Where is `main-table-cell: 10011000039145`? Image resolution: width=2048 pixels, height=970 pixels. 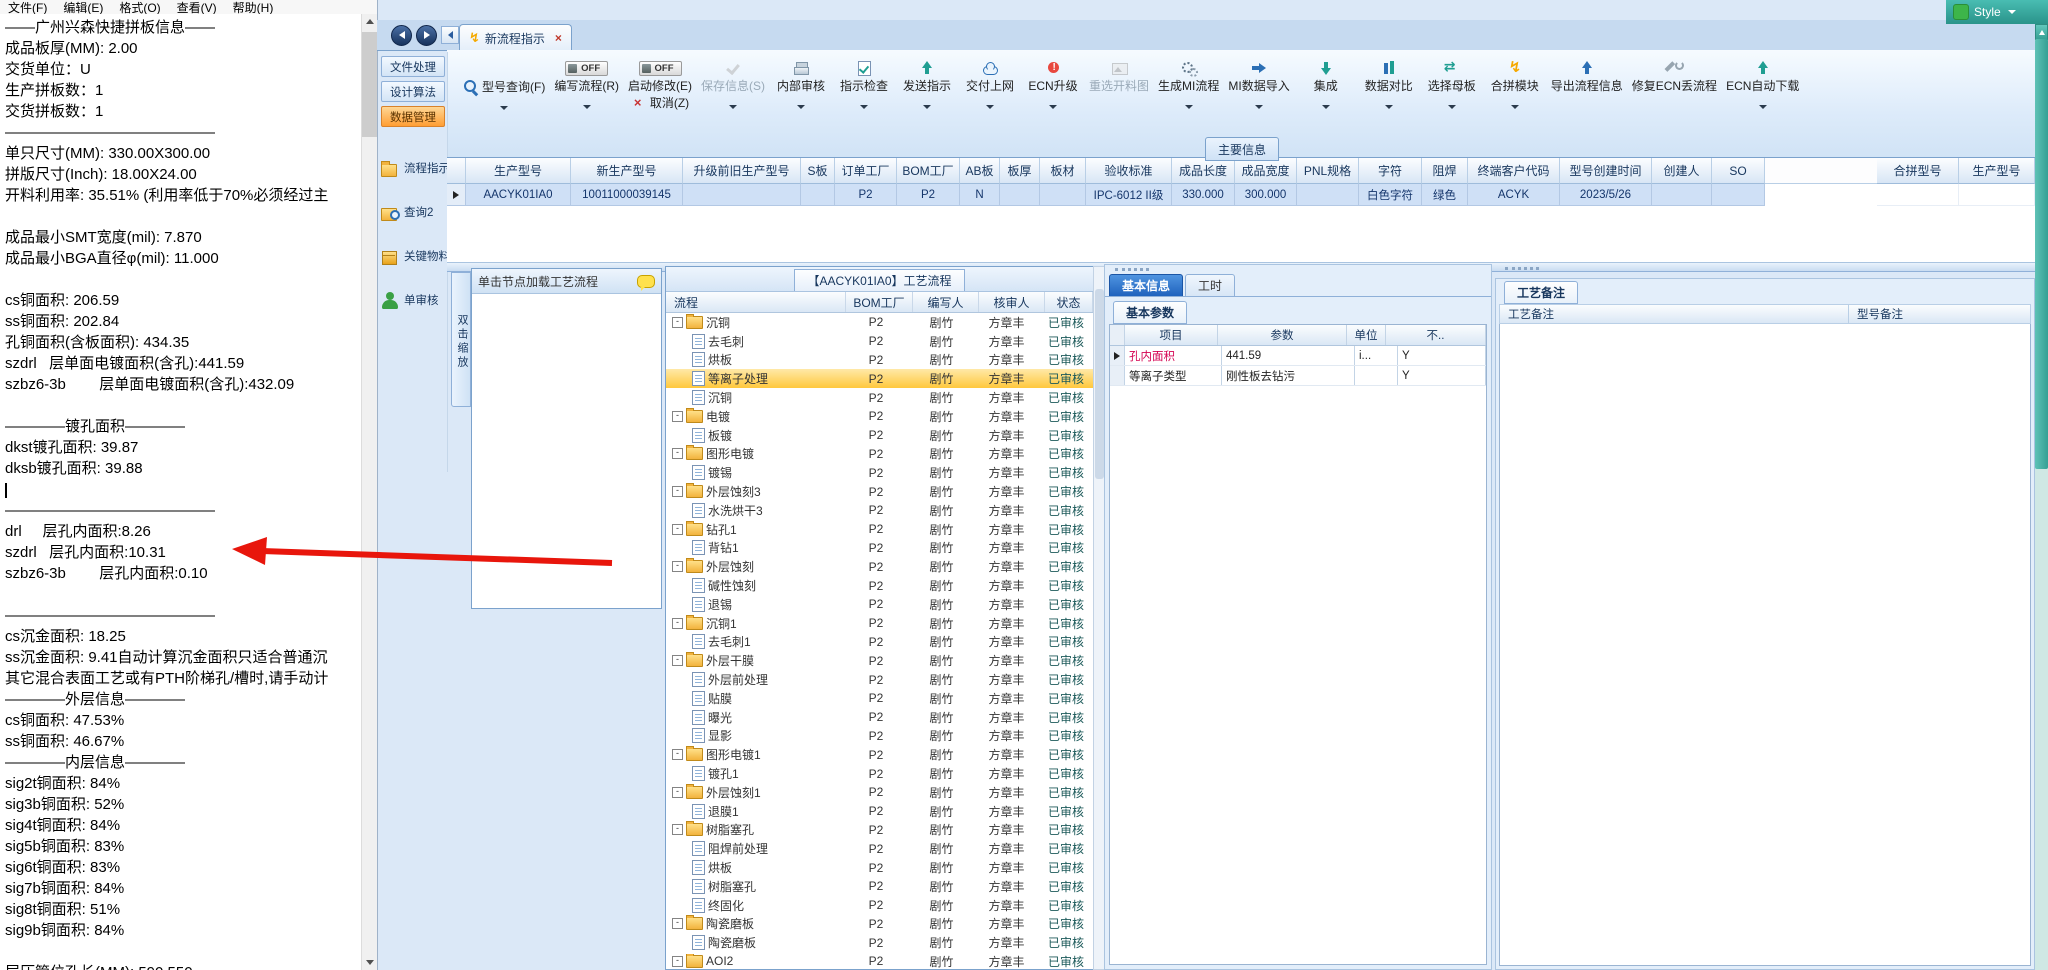
main-table-cell: 10011000039145 is located at coordinates (627, 195).